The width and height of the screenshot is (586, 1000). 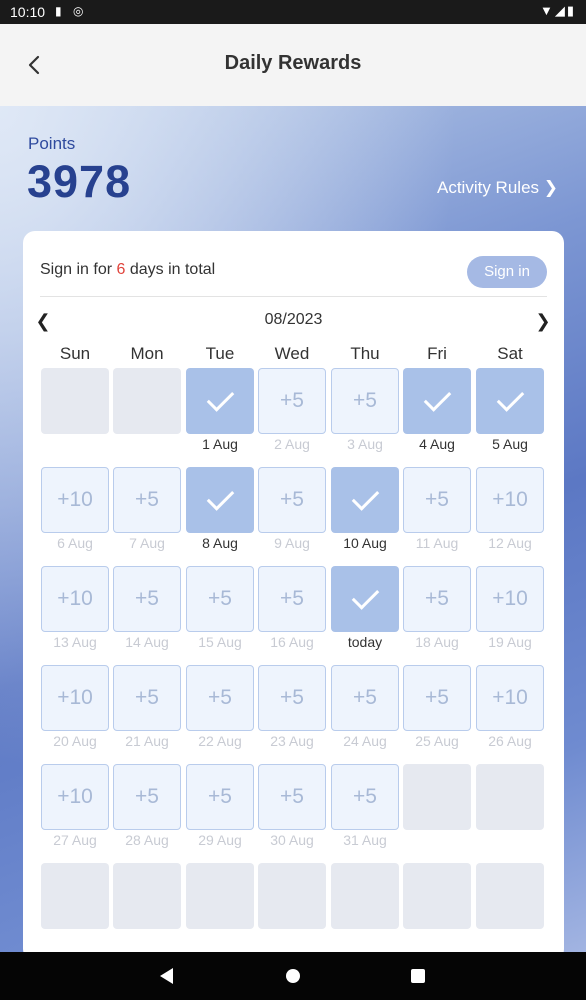 I want to click on calendar-day: +5 29 Aug, so click(x=221, y=808).